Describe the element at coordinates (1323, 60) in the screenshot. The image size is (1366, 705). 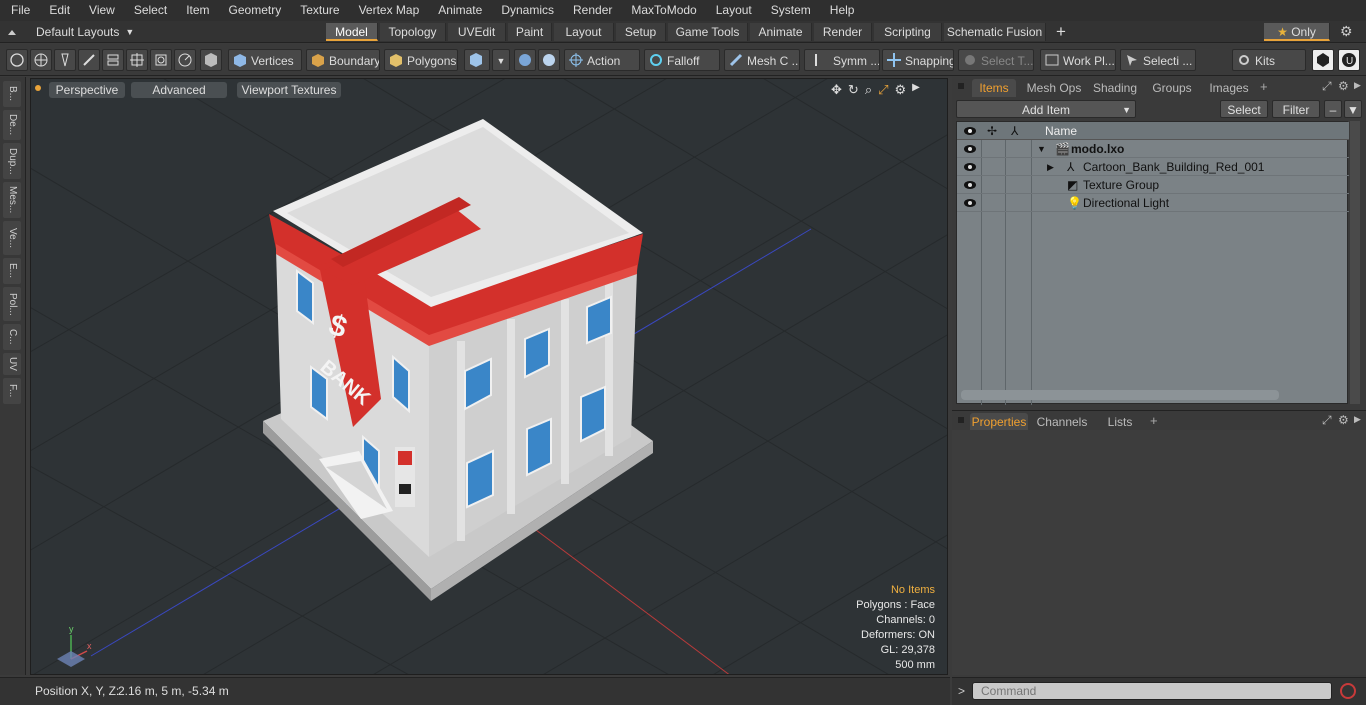
I see `unity-icon` at that location.